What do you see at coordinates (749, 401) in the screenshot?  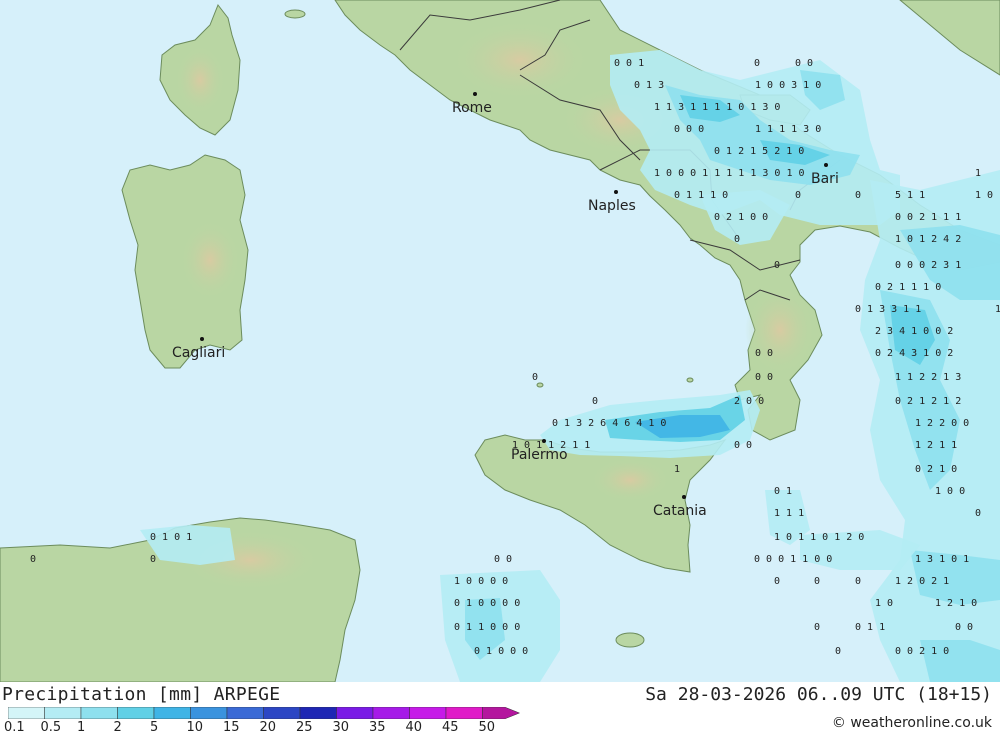 I see `svg-text: 2 0 0` at bounding box center [749, 401].